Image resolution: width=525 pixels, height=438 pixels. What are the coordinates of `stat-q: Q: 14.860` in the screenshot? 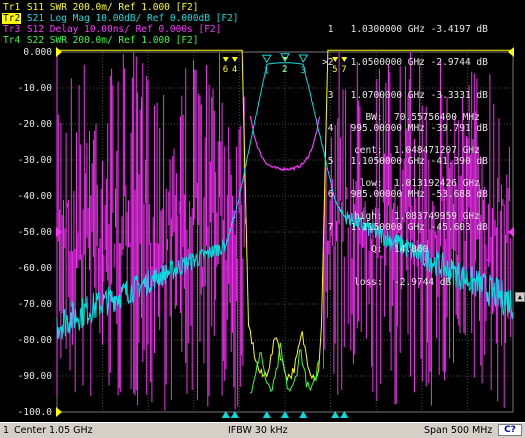 It's located at (391, 249).